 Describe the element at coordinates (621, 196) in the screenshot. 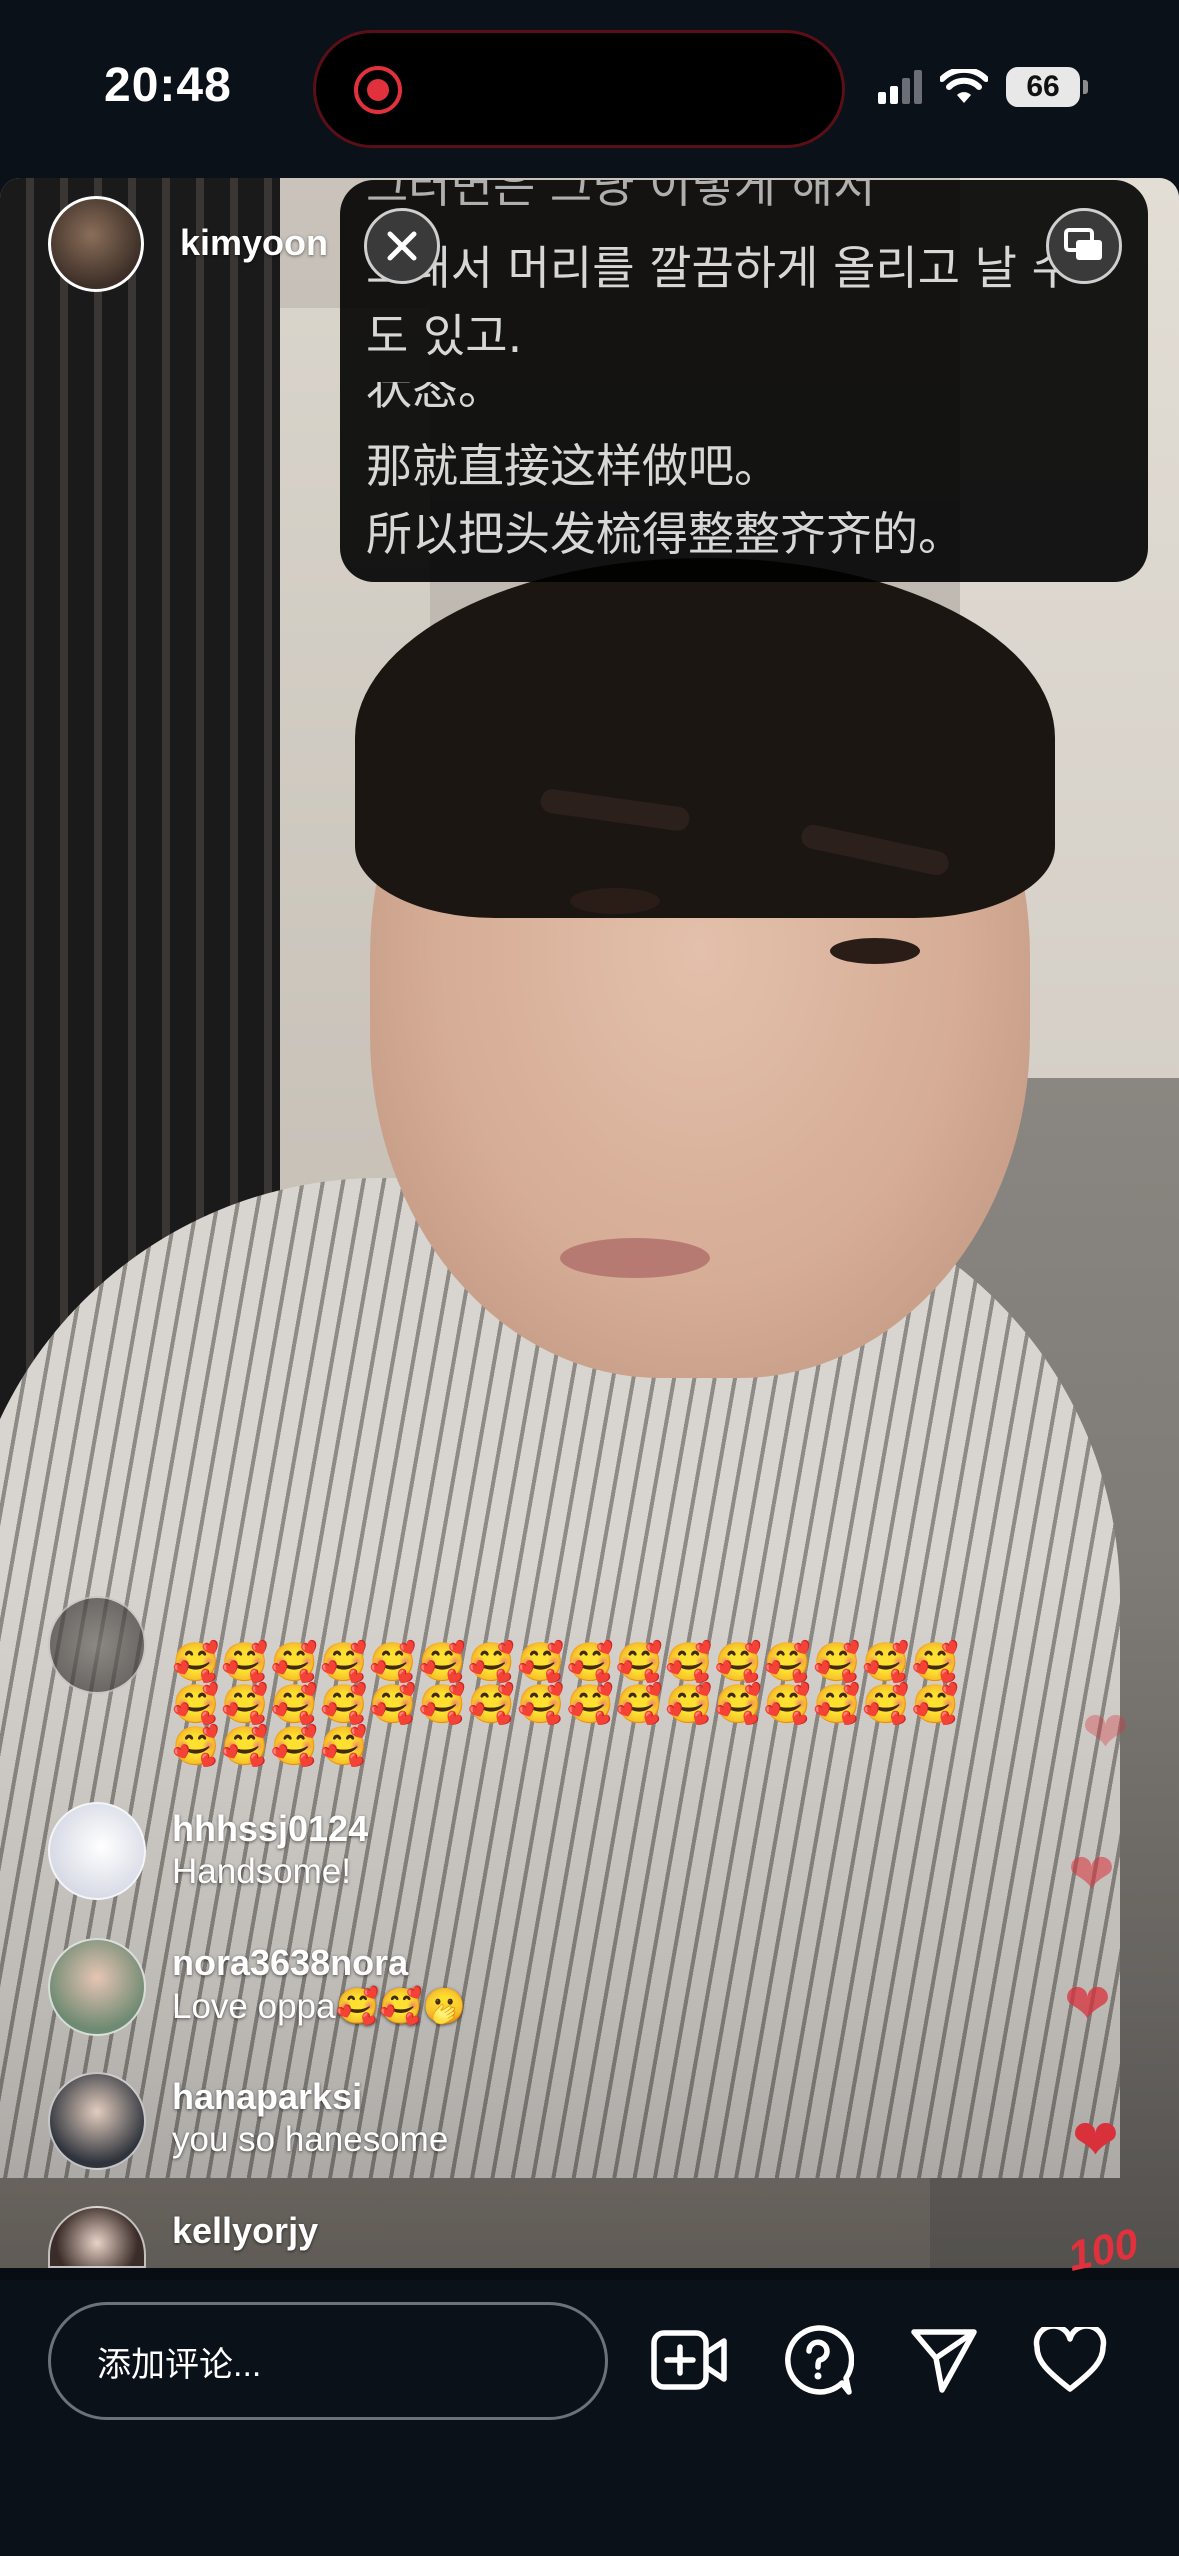

I see `caption-partial-top: 그러면은 그냥 이렇게 해서` at that location.